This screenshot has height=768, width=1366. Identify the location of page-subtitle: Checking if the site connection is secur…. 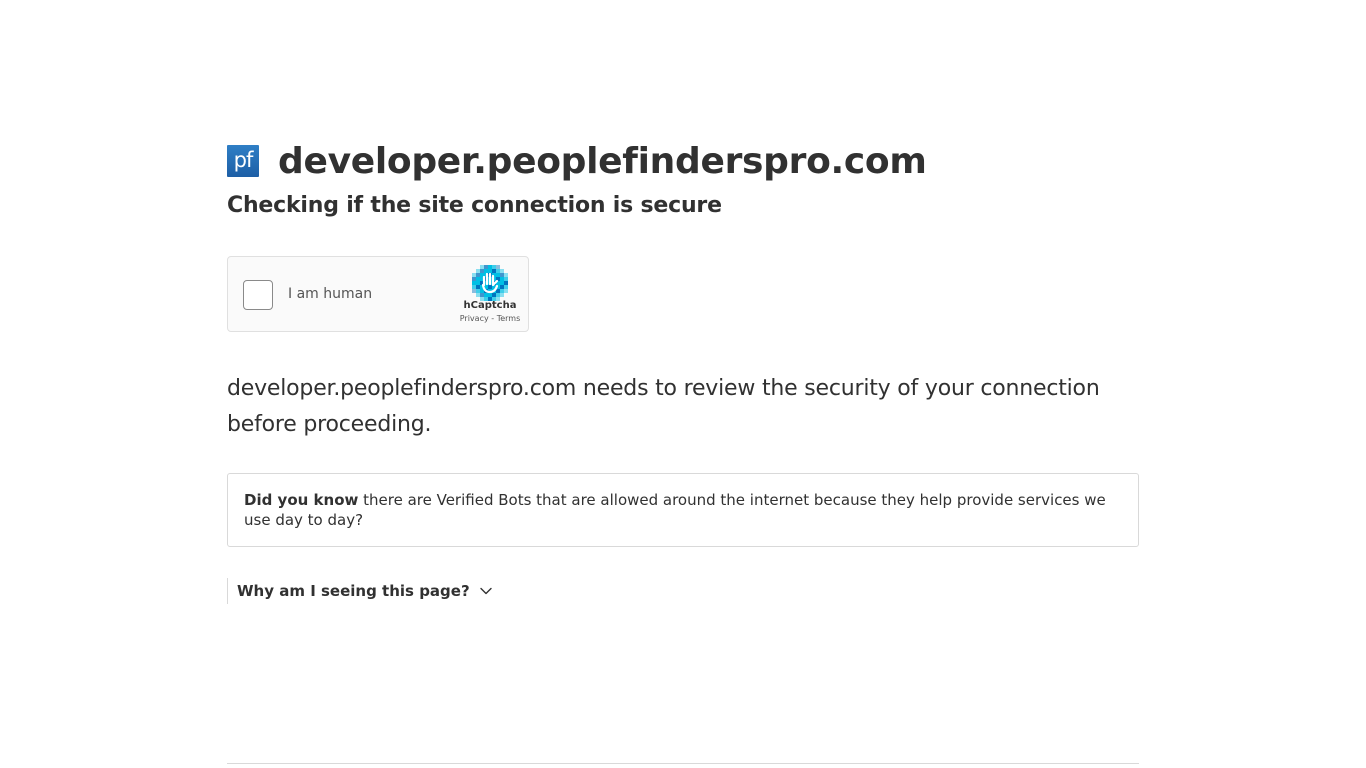
(474, 205).